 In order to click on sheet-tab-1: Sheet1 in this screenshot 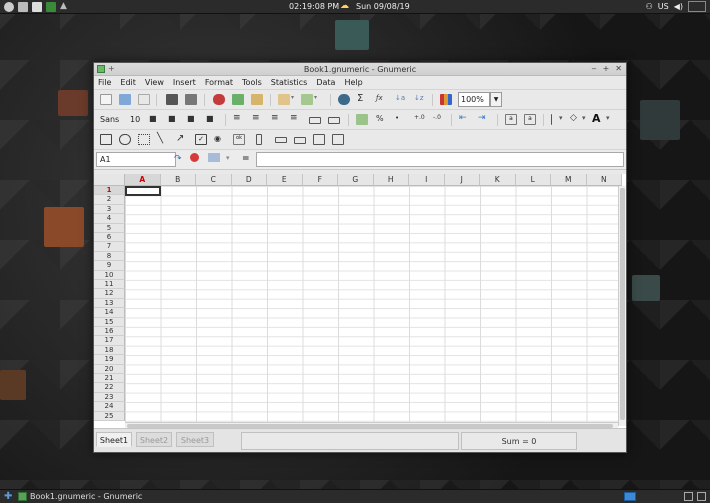, I will do `click(114, 439)`.